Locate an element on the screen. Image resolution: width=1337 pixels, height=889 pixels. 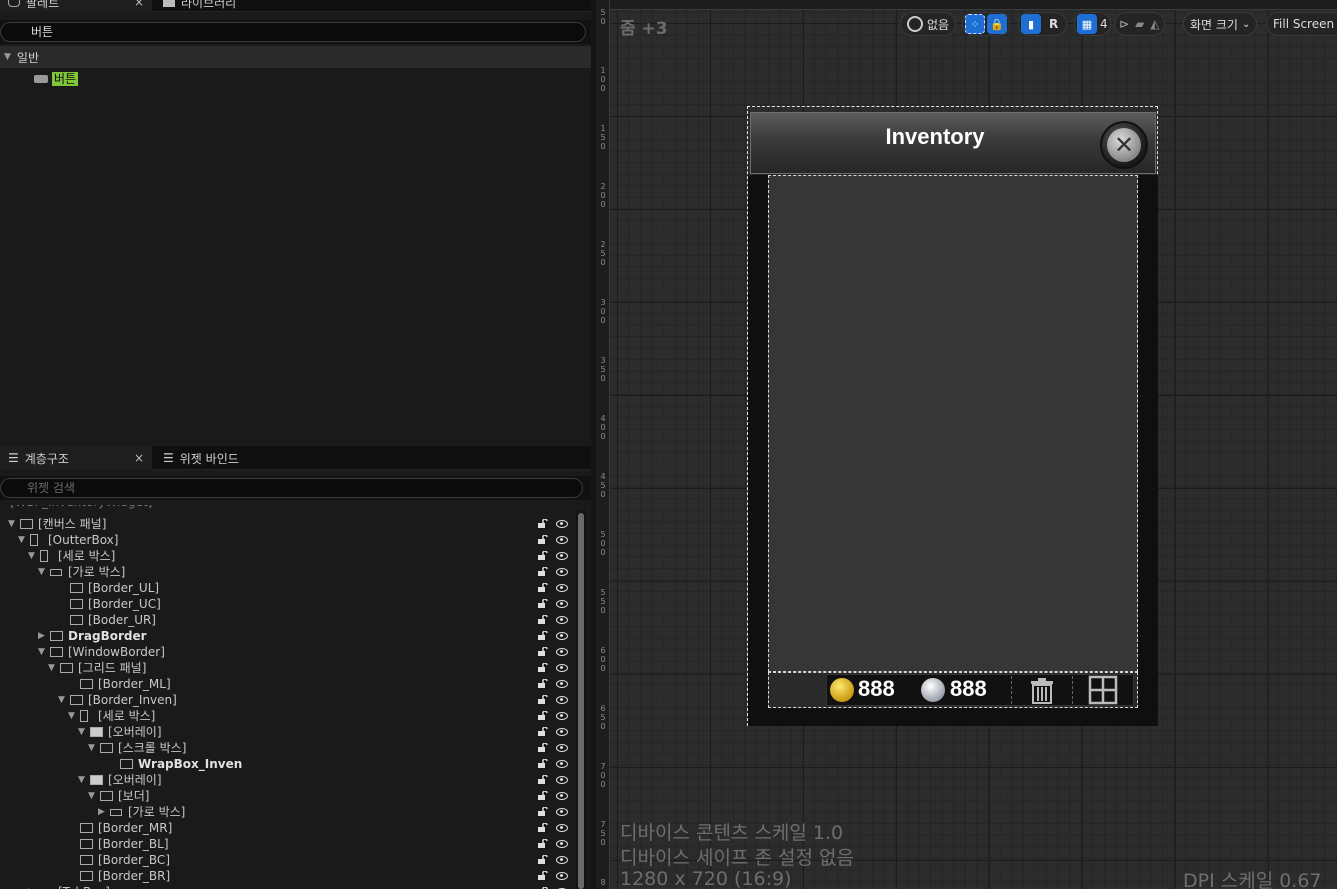
hierarchy-row: [Border_ML] is located at coordinates (288, 684).